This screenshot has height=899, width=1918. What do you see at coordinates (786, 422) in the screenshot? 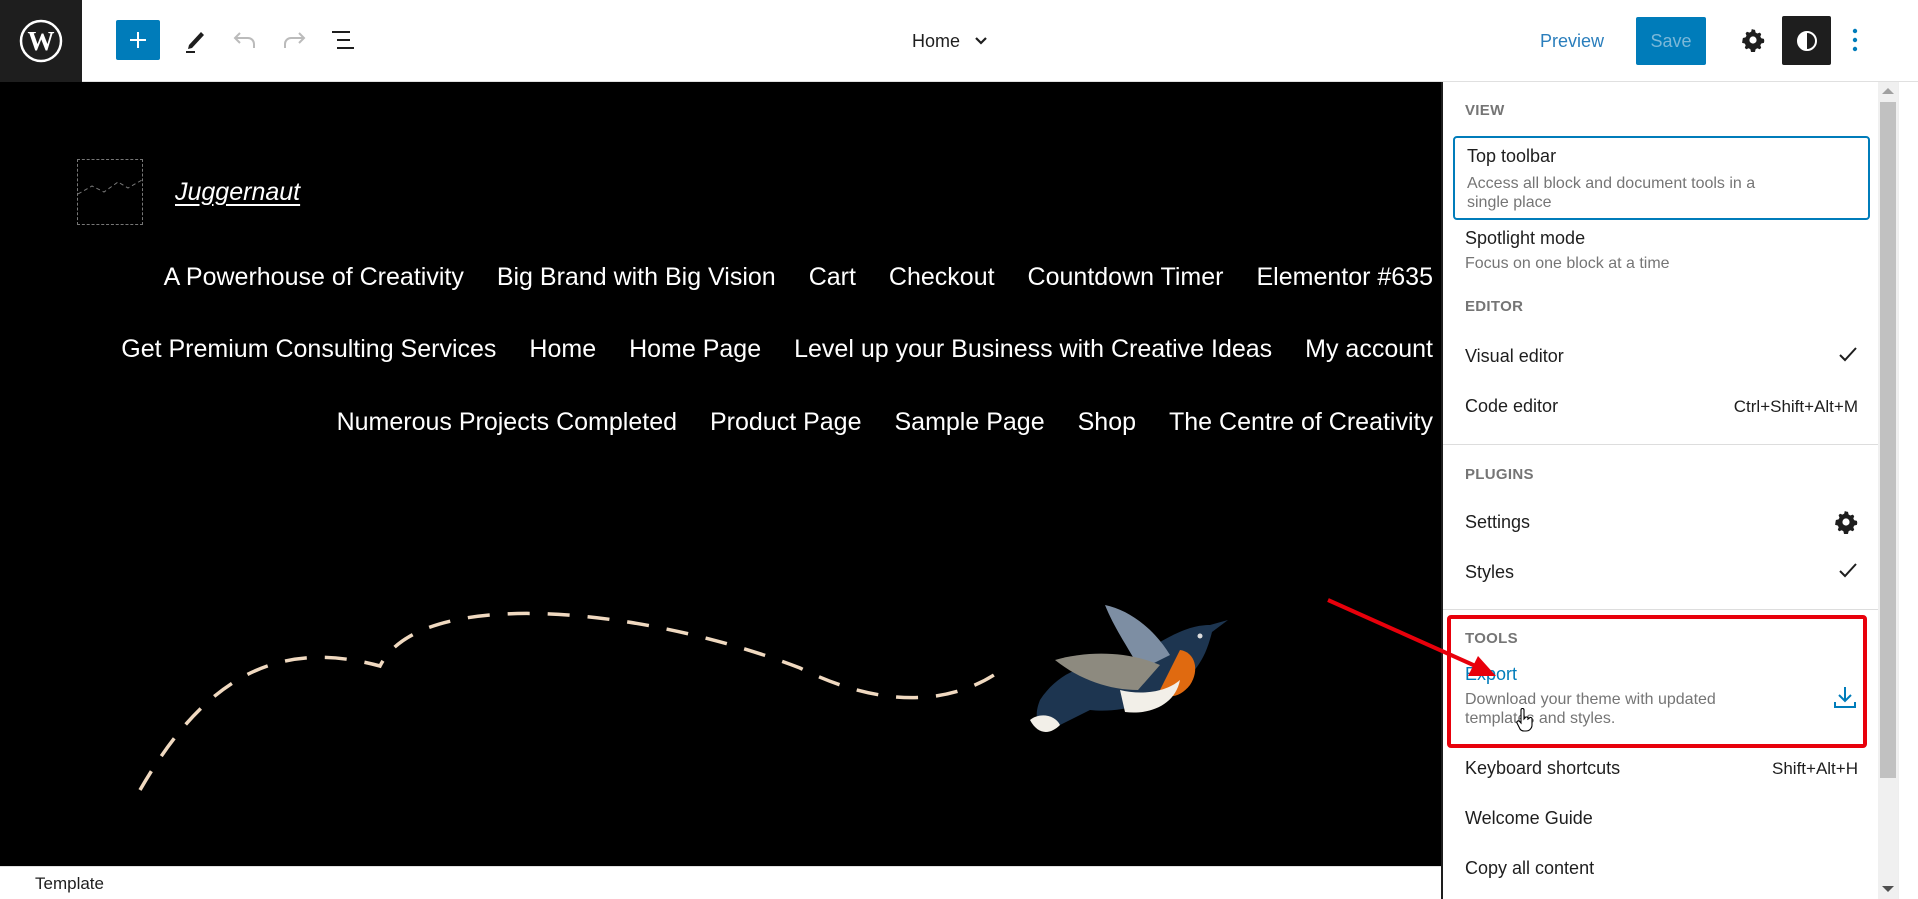
I see `nav-link: Product Page` at bounding box center [786, 422].